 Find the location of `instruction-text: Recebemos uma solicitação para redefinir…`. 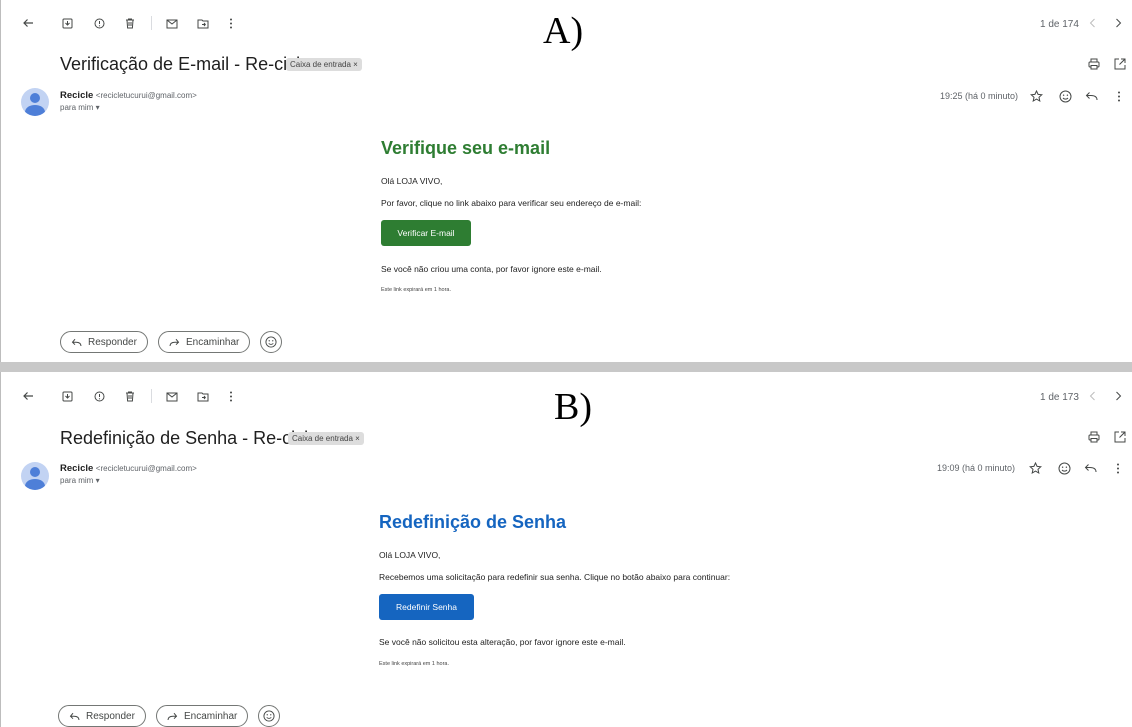

instruction-text: Recebemos uma solicitação para redefinir… is located at coordinates (555, 577).